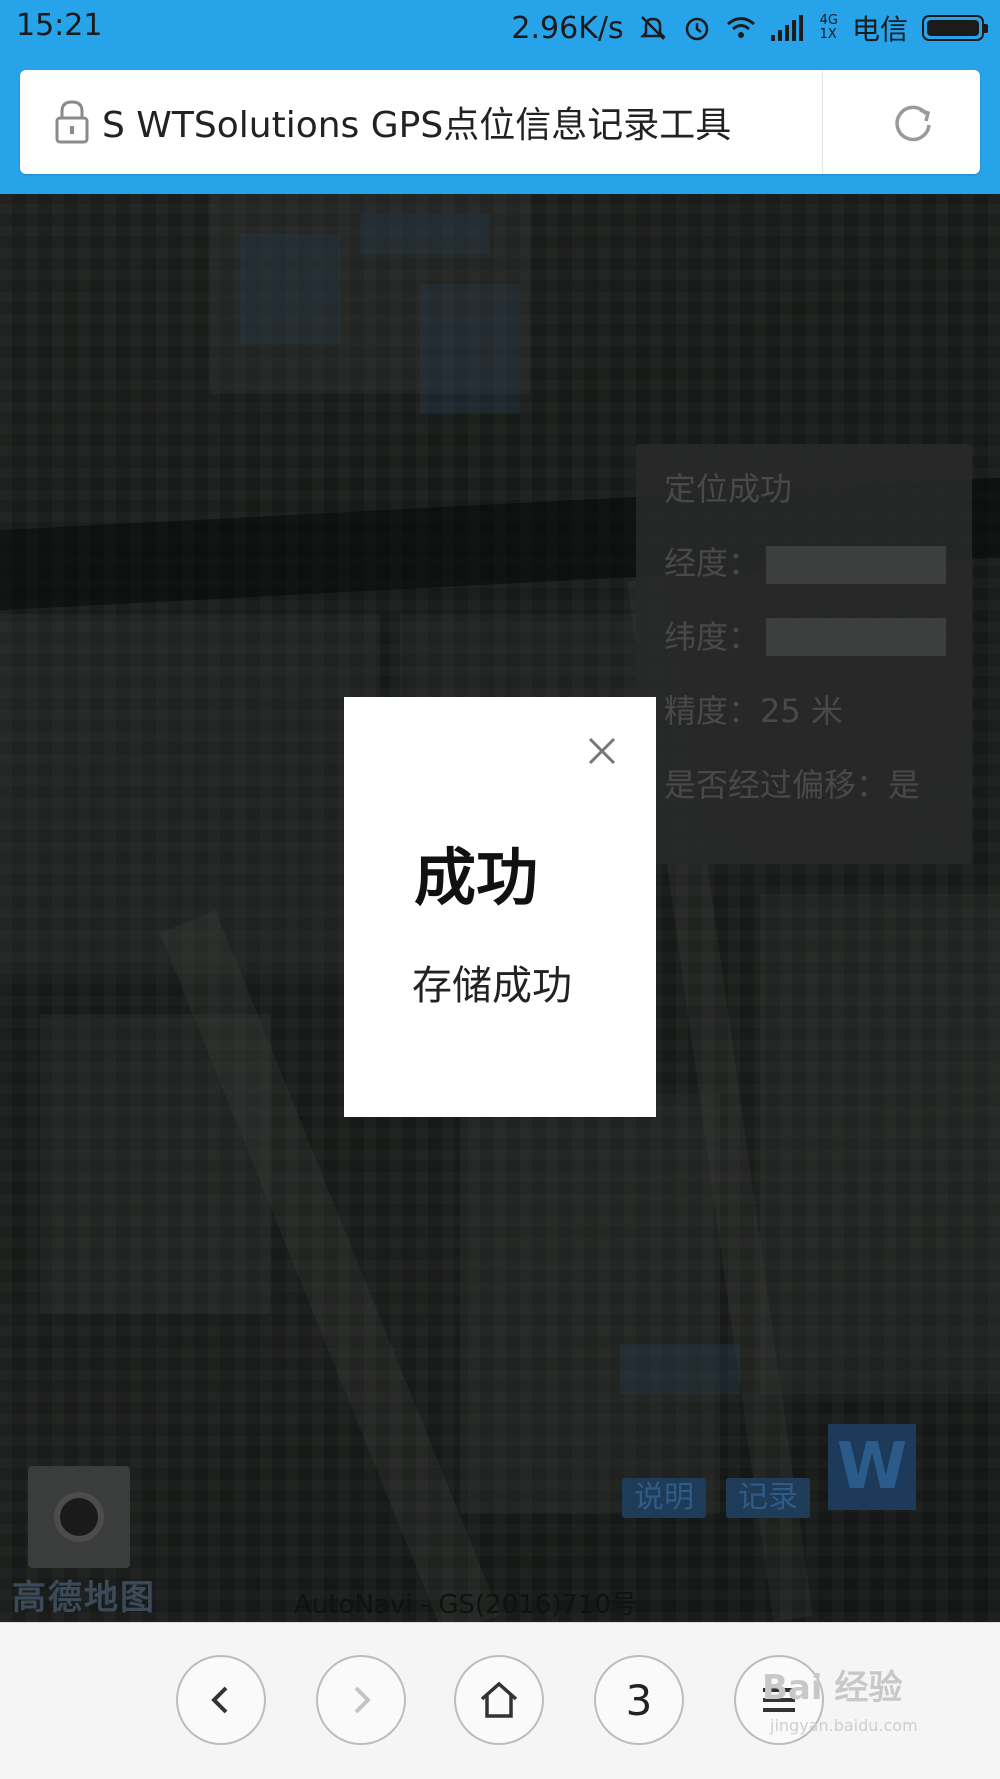  What do you see at coordinates (913, 123) in the screenshot?
I see `reload-icon` at bounding box center [913, 123].